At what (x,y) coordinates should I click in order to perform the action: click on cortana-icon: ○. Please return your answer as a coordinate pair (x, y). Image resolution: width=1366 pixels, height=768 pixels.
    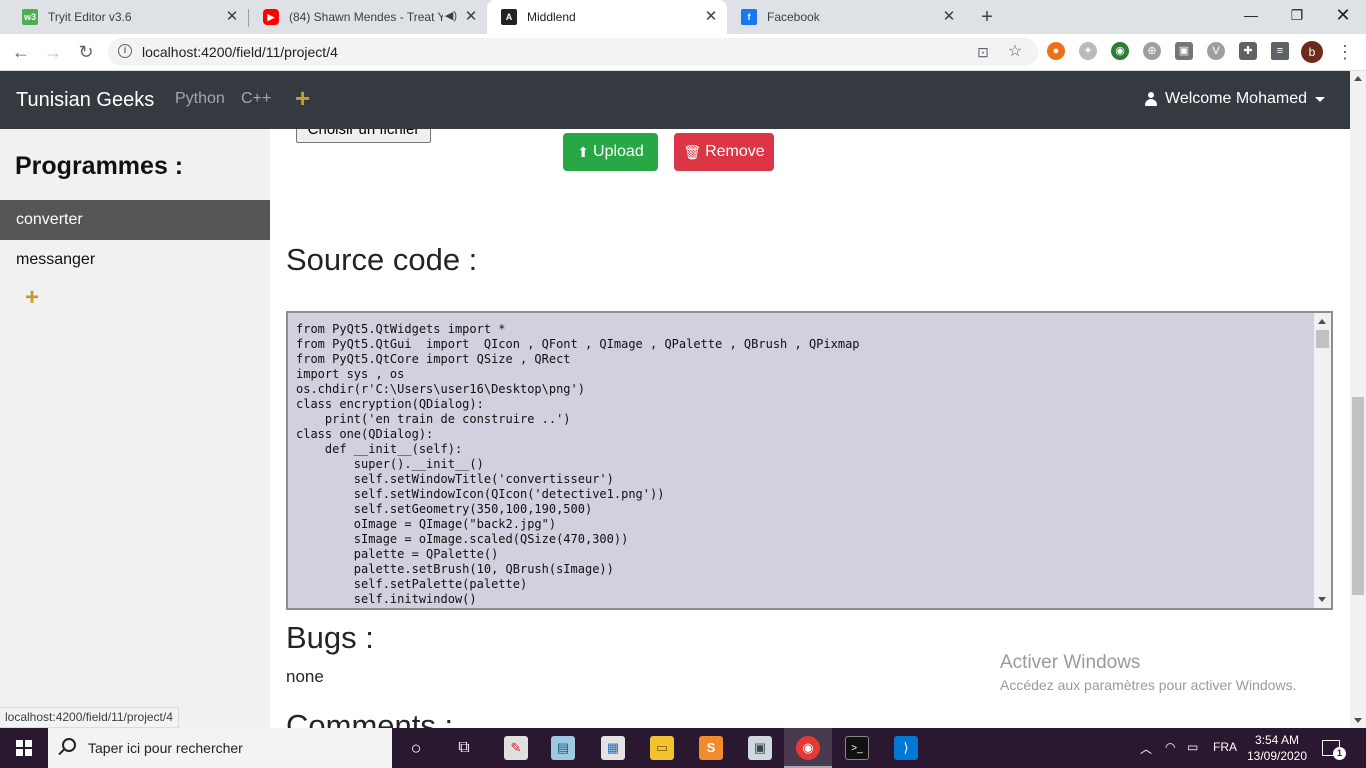
    Looking at the image, I should click on (416, 748).